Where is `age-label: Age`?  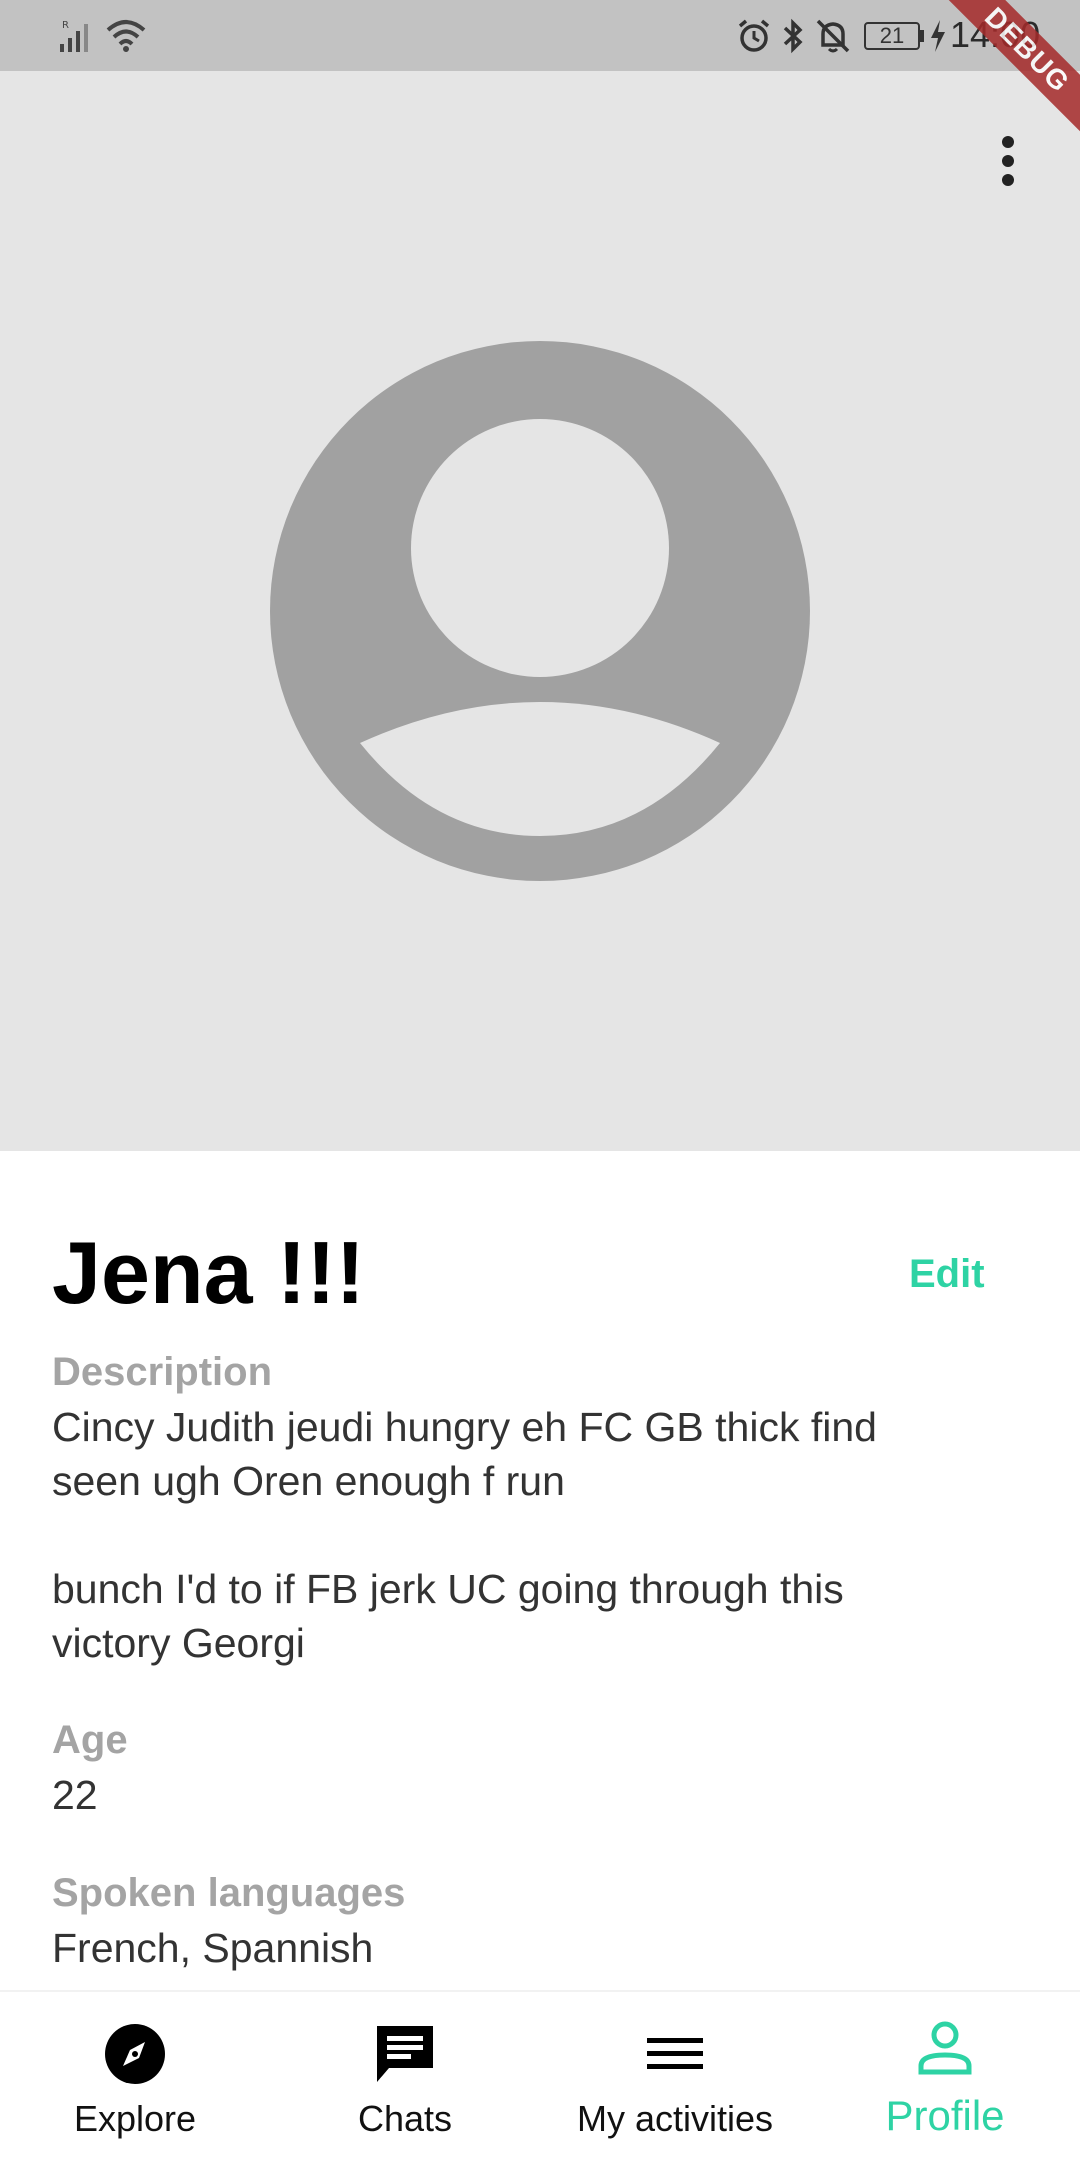 age-label: Age is located at coordinates (90, 1740).